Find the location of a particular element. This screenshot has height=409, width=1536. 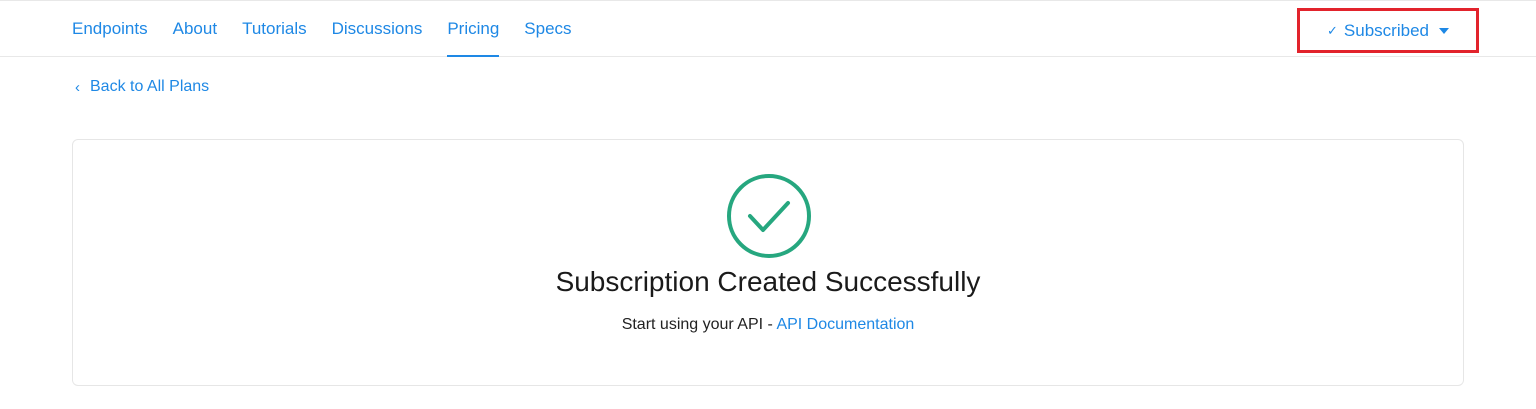

success-subtitle: Start using your API - API Documentation is located at coordinates (768, 325).